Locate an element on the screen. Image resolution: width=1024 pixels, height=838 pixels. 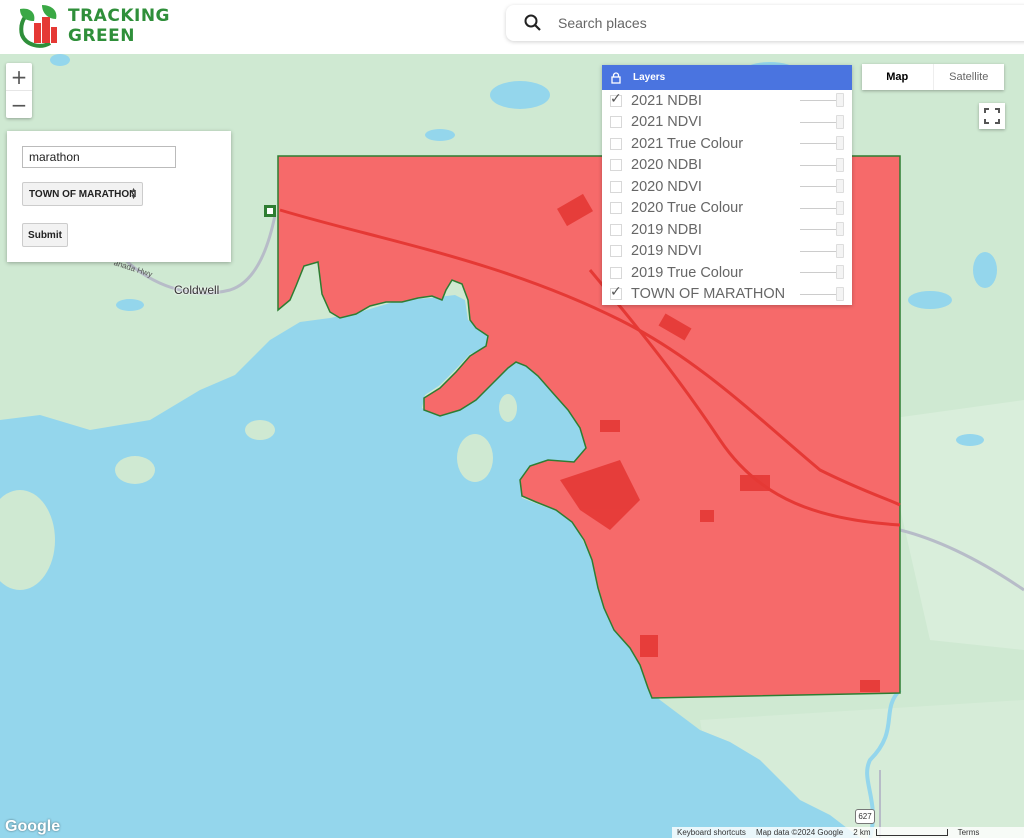
search-icon is located at coordinates (532, 22).